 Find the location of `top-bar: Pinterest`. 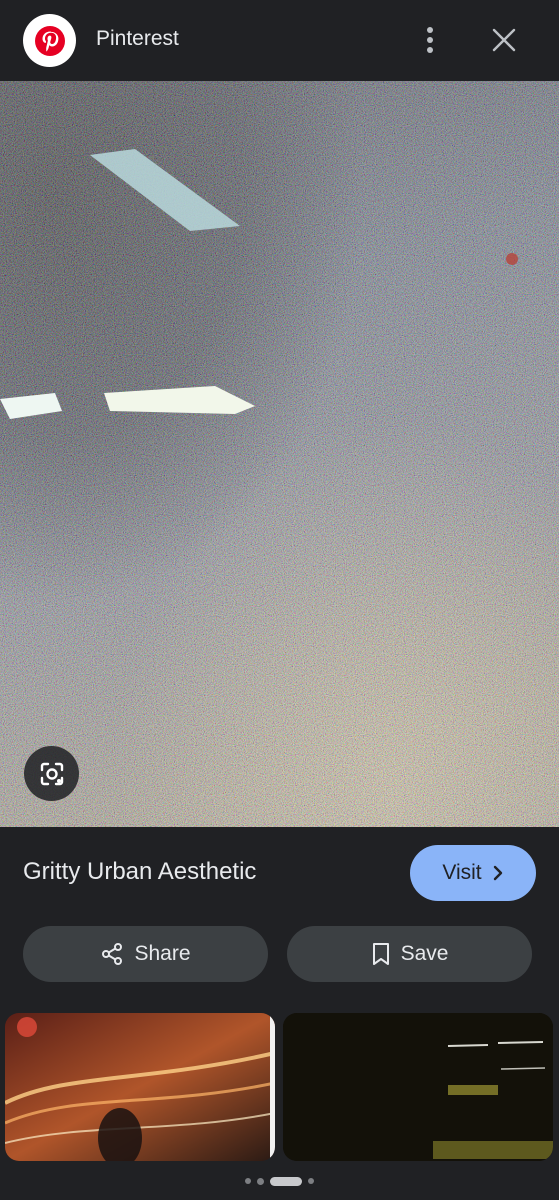

top-bar: Pinterest is located at coordinates (279, 40).